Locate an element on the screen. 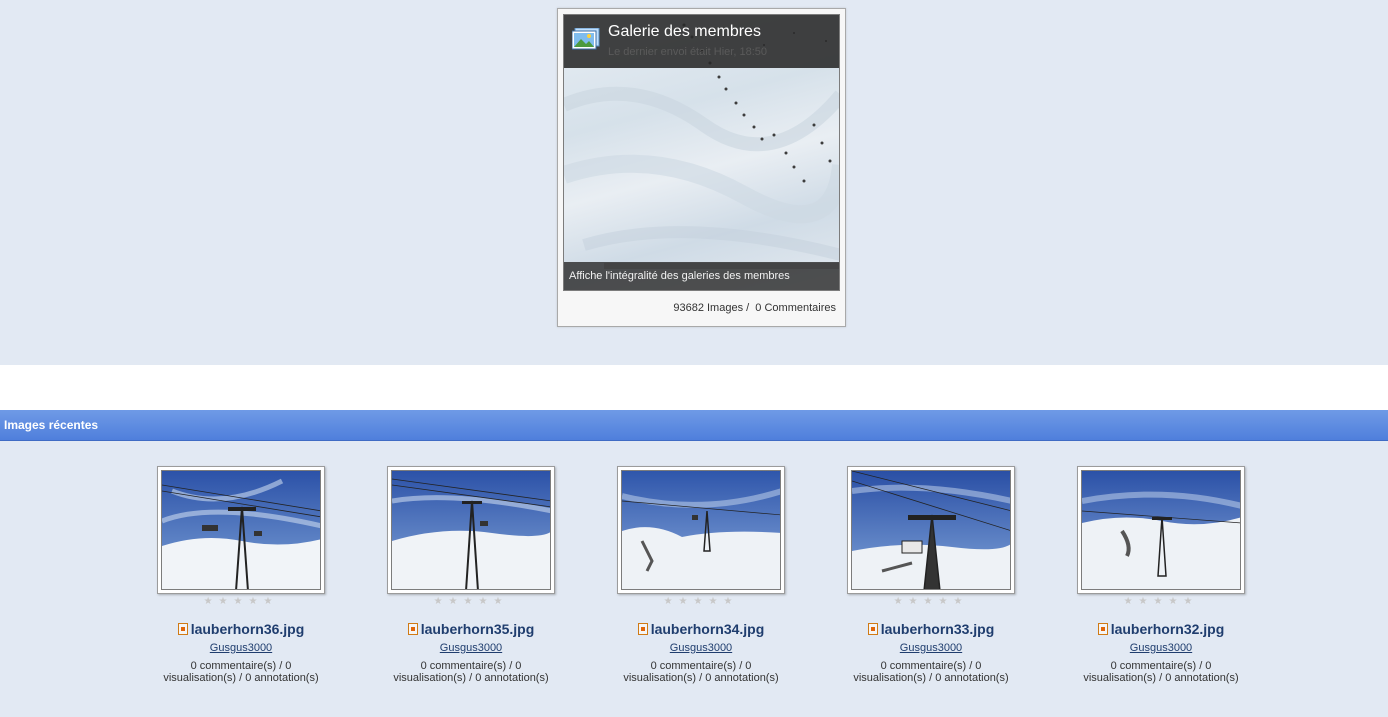 This screenshot has height=717, width=1388. filename-link: lauberhorn35.jpg is located at coordinates (471, 629).